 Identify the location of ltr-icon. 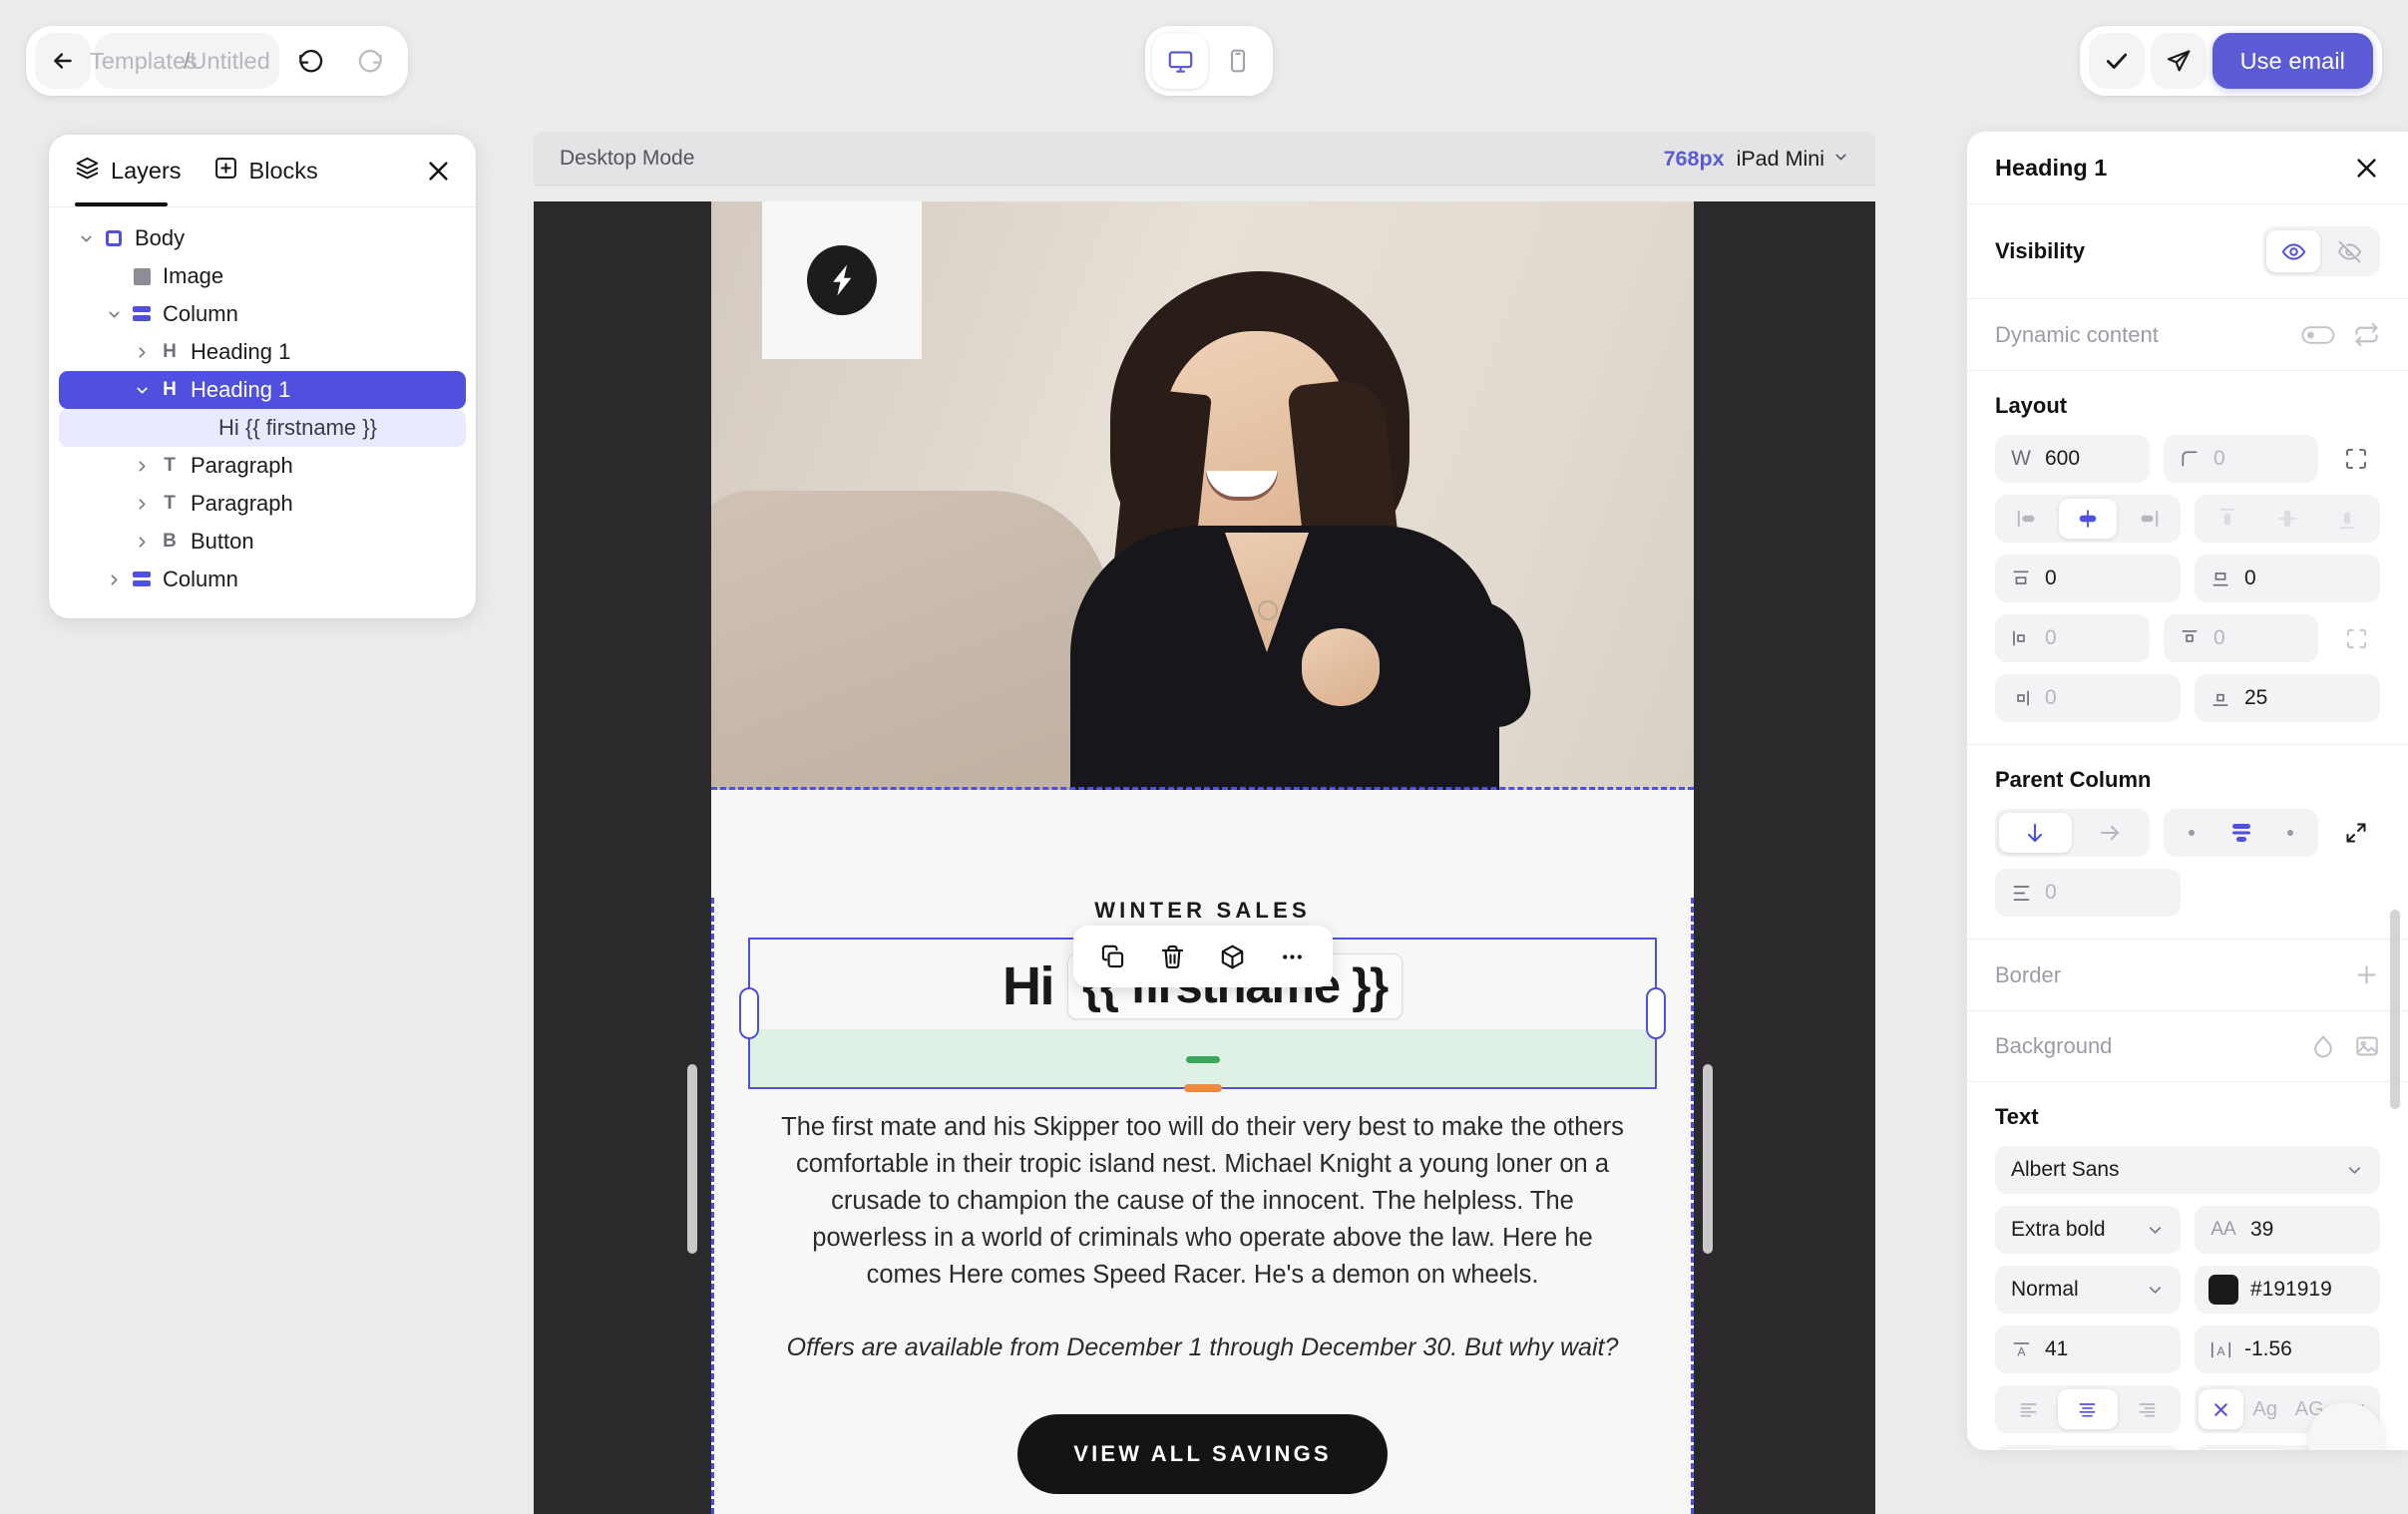
(2243, 1449).